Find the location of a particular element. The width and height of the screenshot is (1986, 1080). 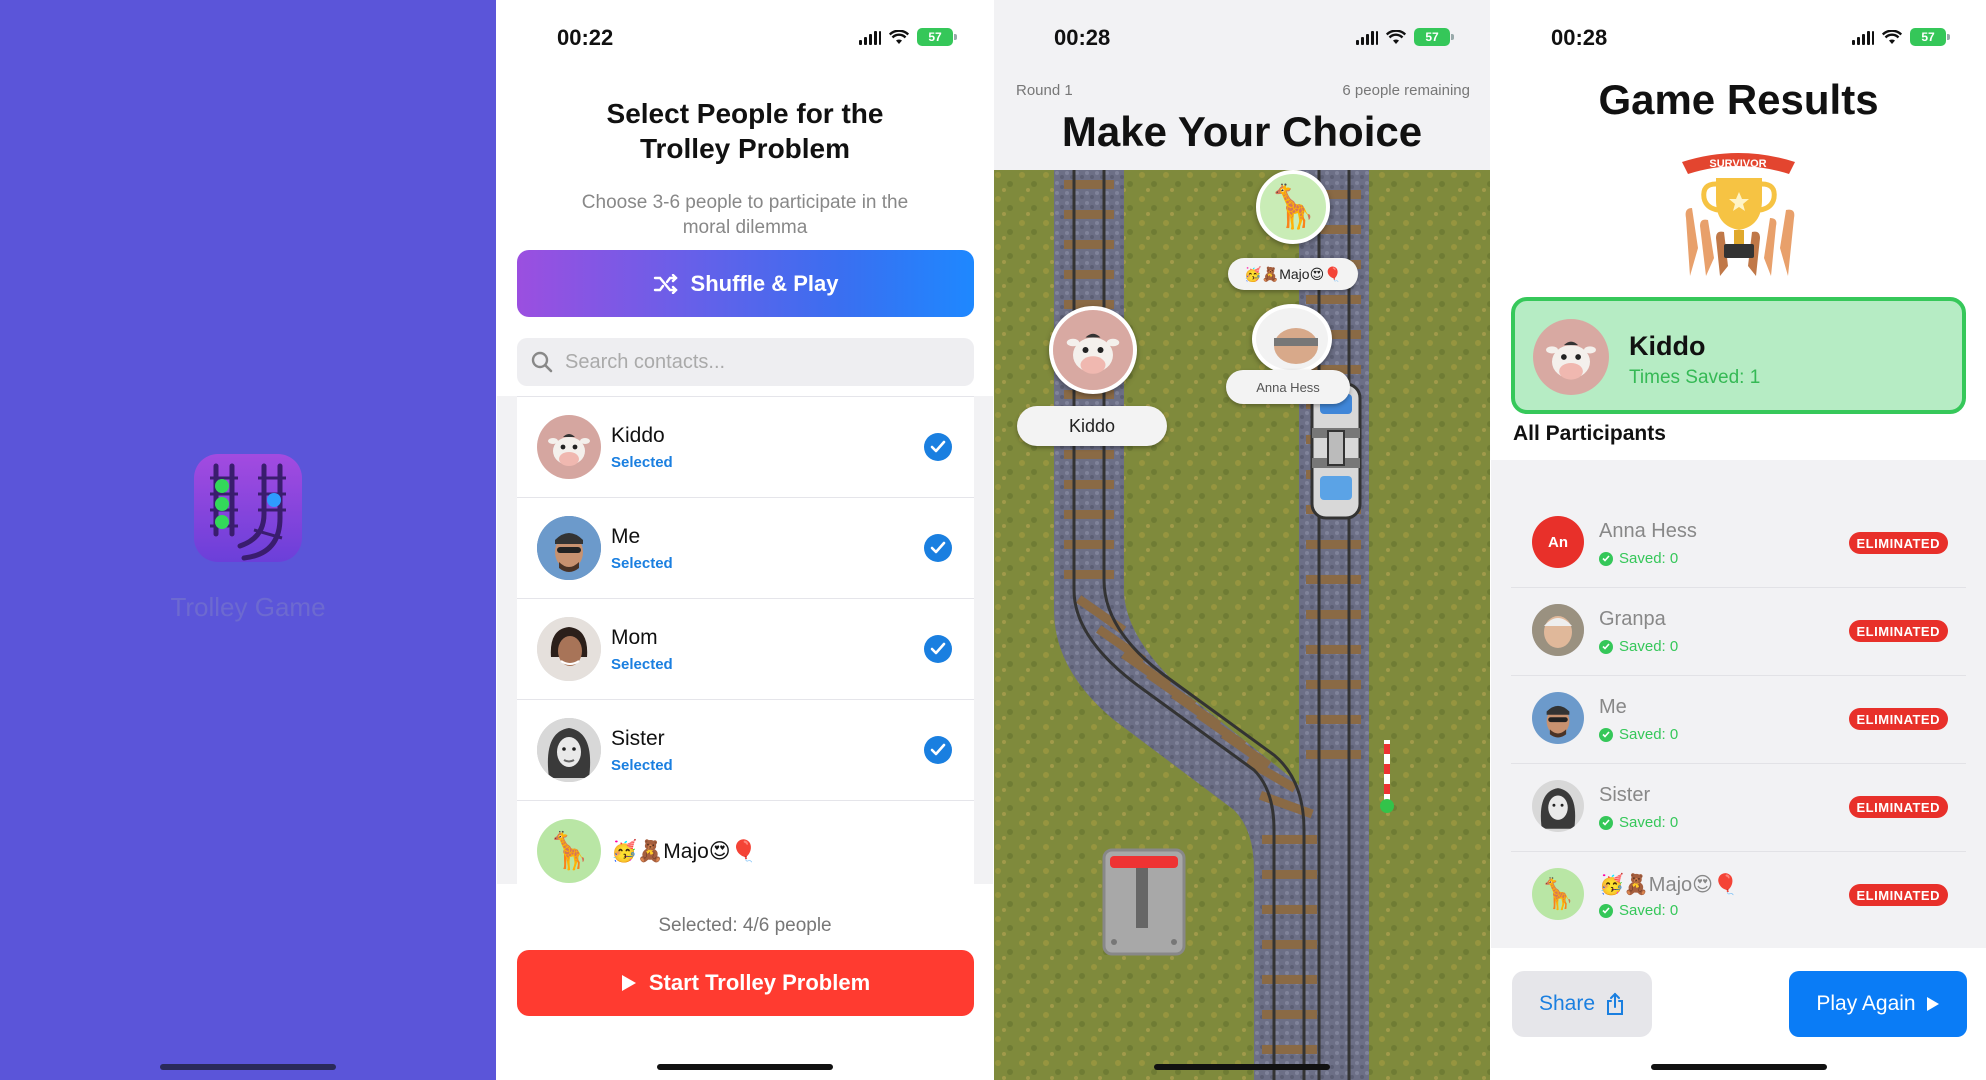

winner-card: Kiddo Times Saved: 1 is located at coordinates (1738, 355).